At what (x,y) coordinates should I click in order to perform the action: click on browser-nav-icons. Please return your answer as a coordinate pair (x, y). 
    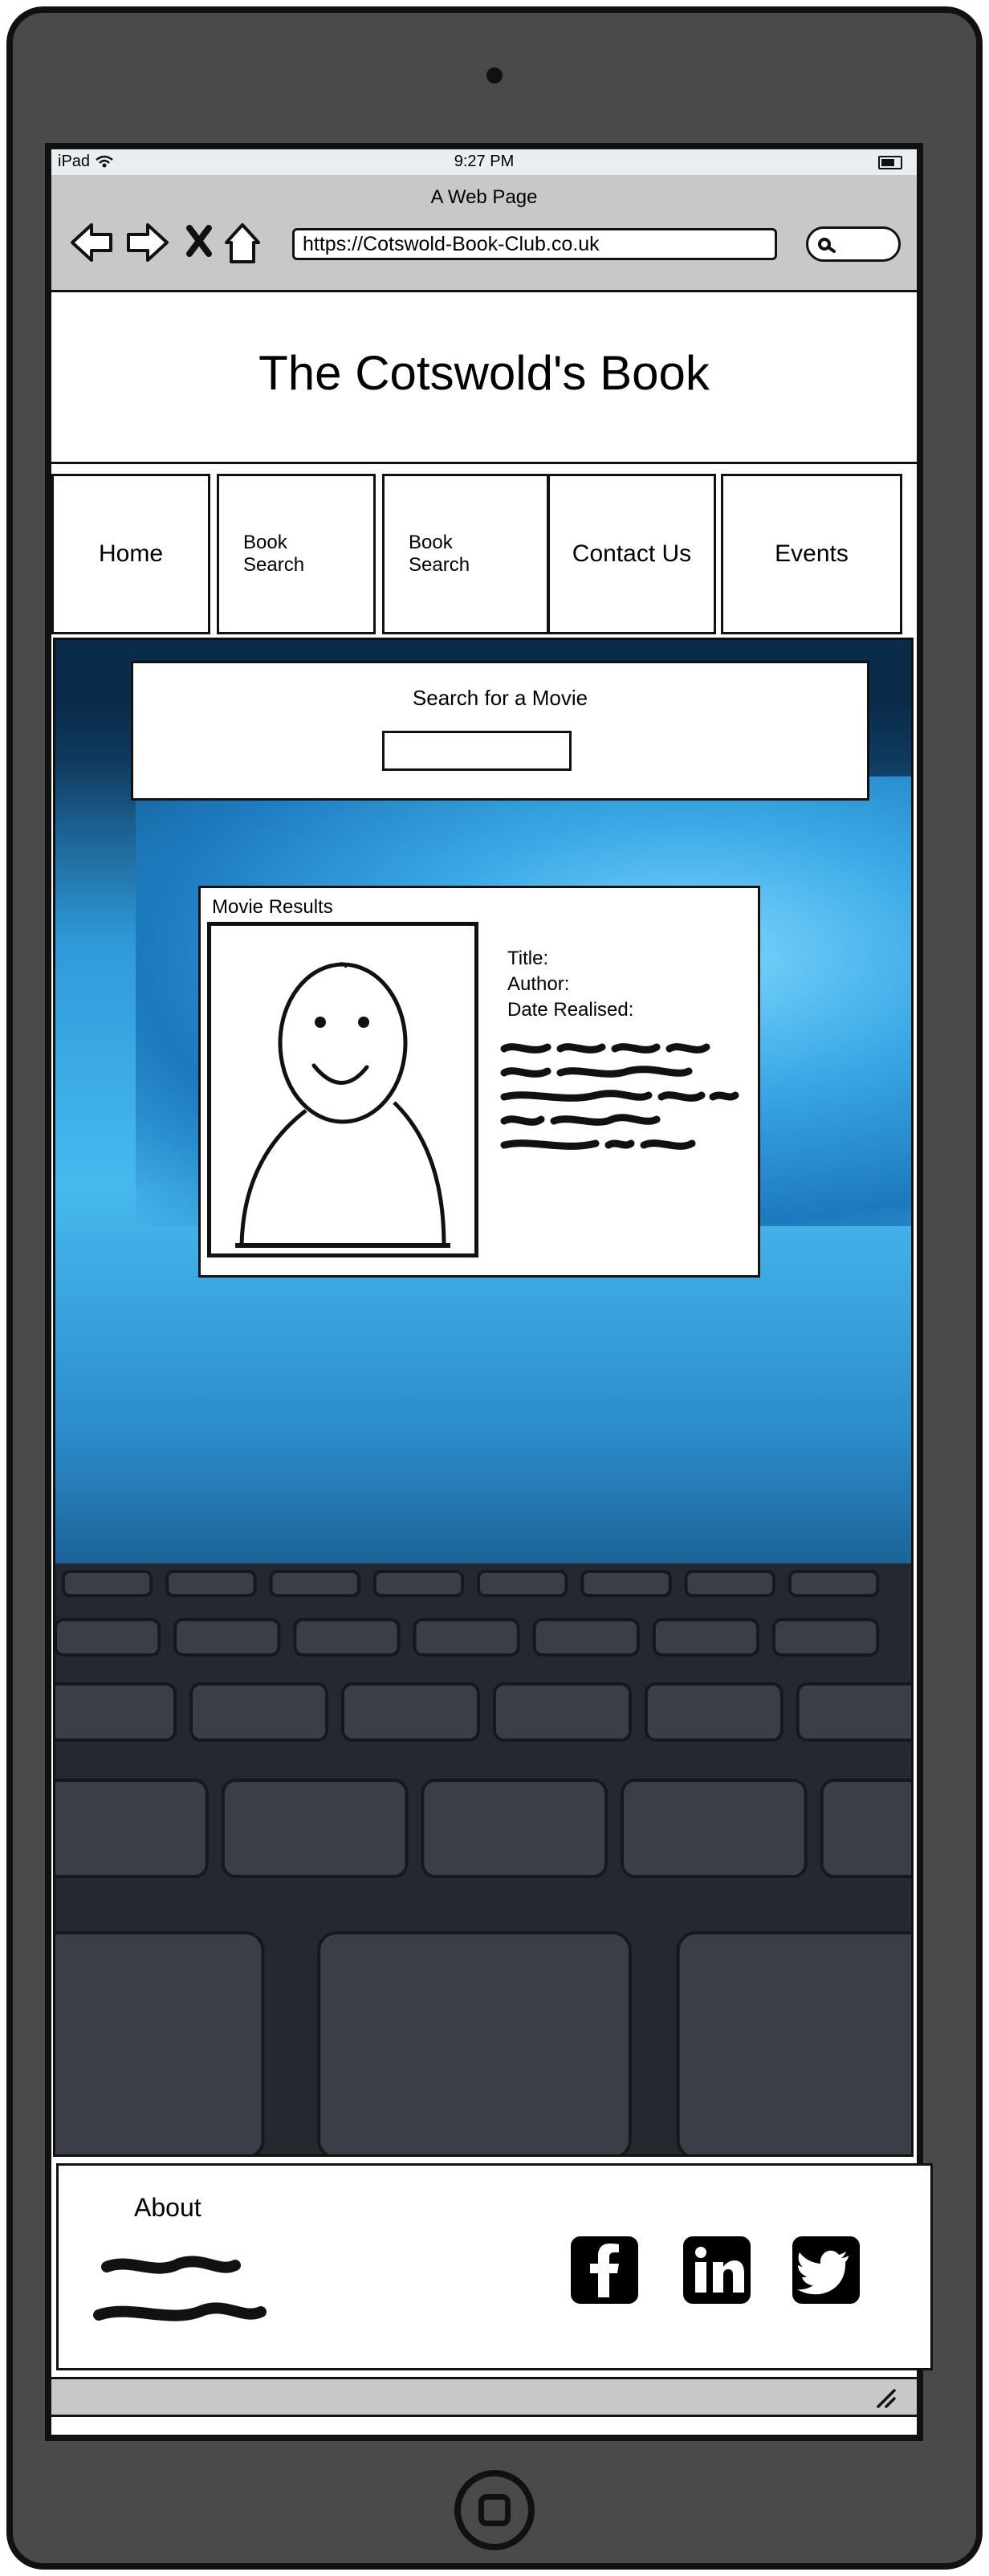
    Looking at the image, I should click on (165, 243).